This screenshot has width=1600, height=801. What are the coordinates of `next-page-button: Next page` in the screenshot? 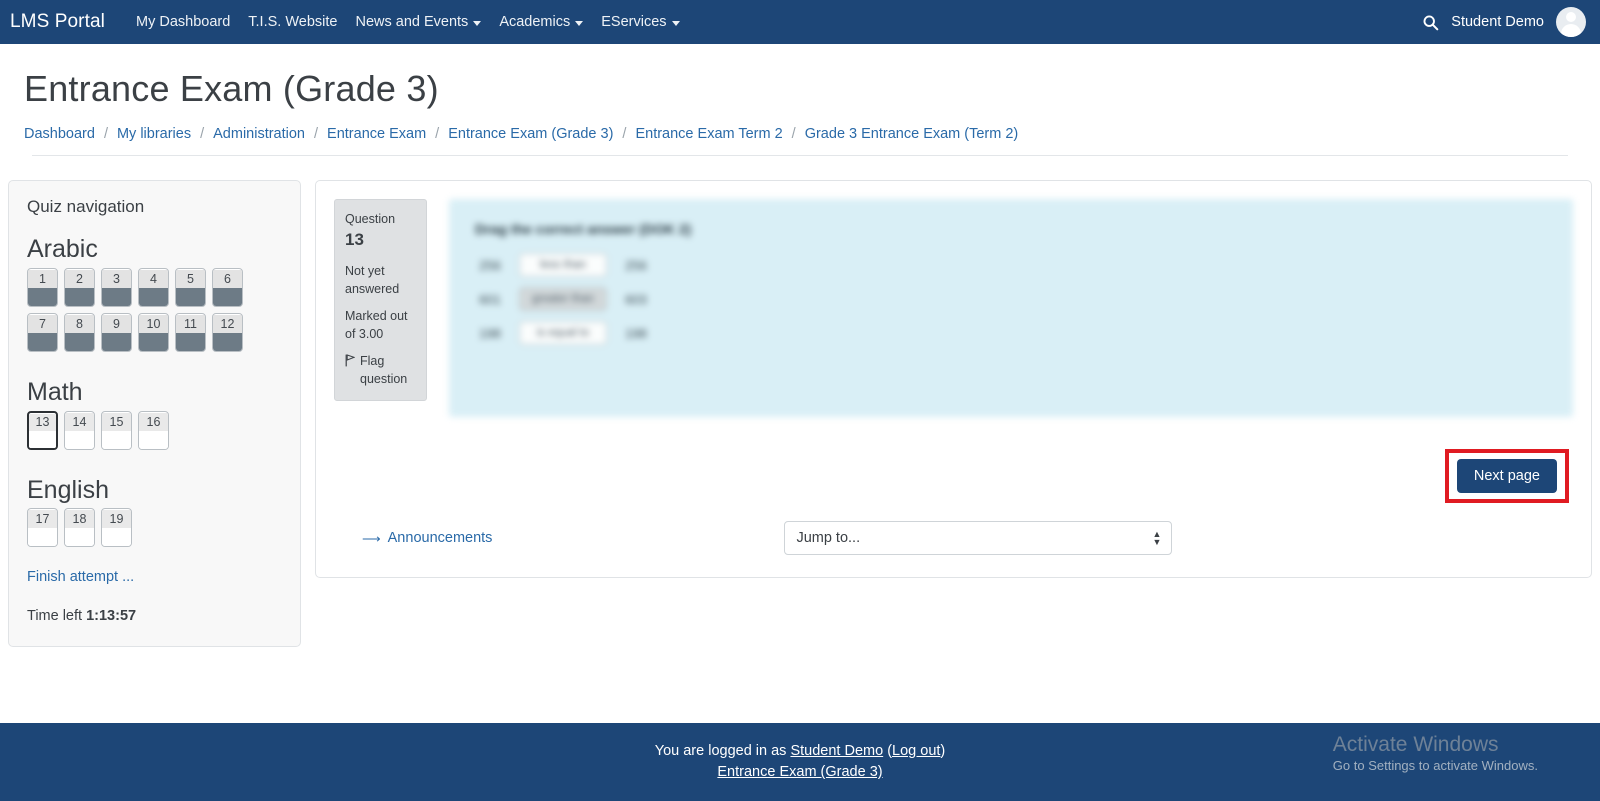 It's located at (1506, 476).